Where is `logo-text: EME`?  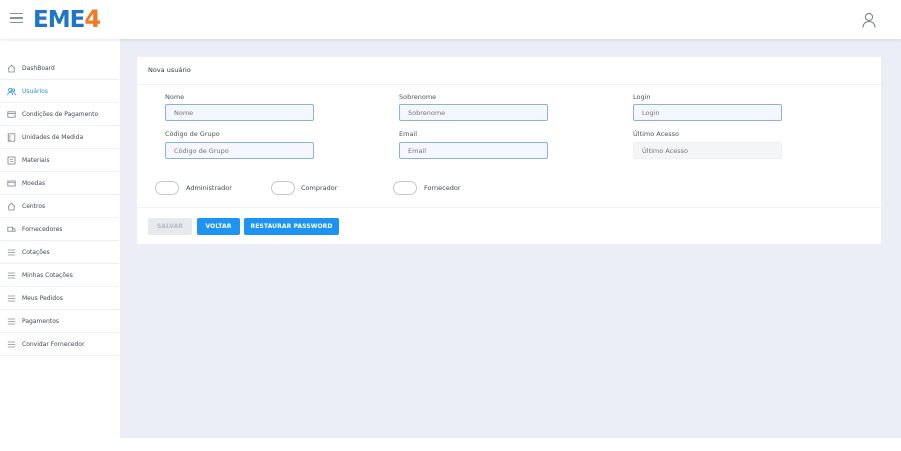 logo-text: EME is located at coordinates (59, 20).